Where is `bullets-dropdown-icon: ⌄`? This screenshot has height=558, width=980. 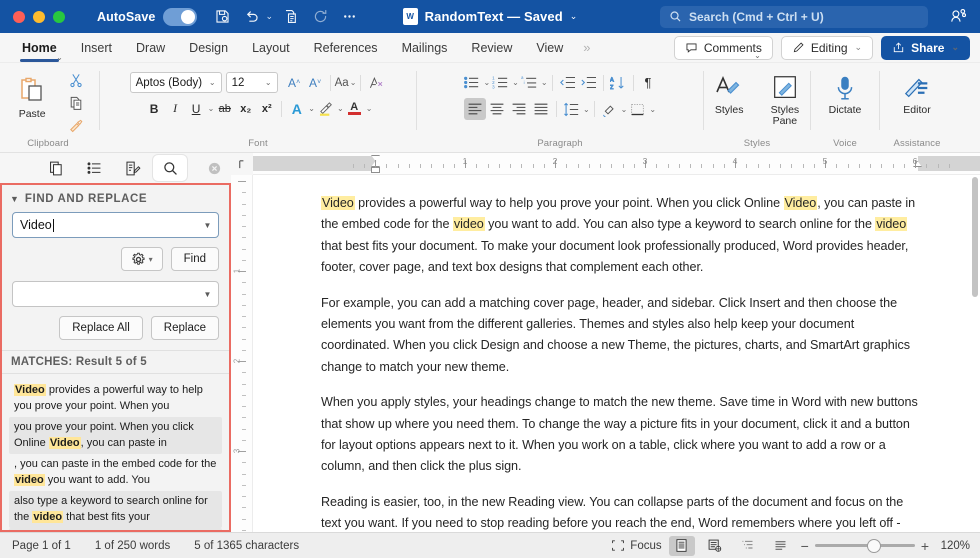
bullets-dropdown-icon: ⌄ is located at coordinates (486, 82).